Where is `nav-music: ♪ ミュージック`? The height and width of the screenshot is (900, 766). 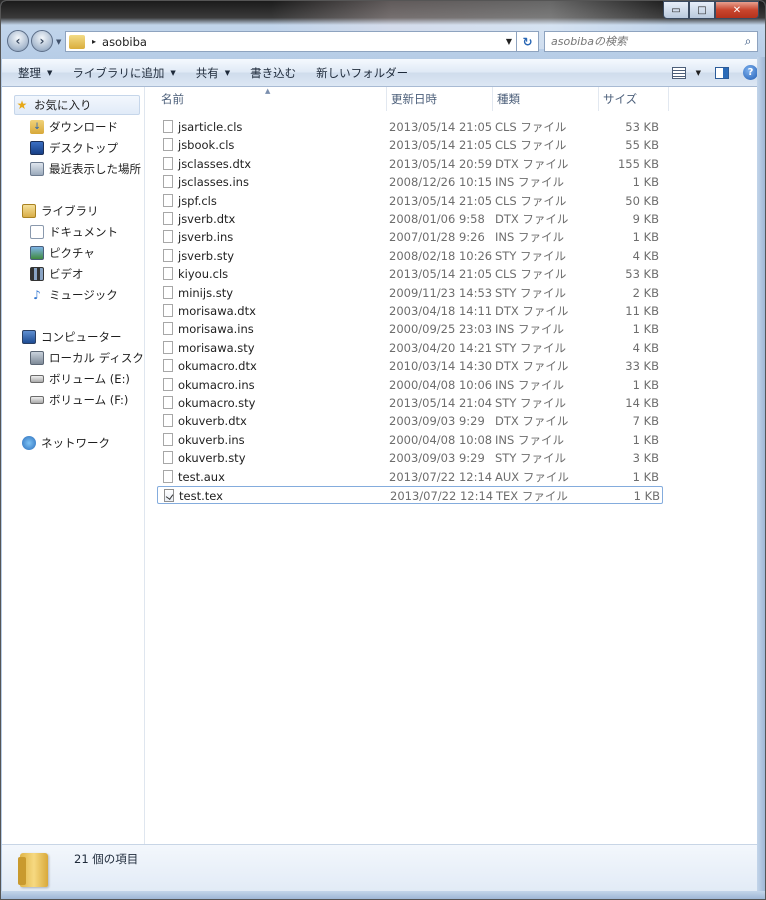
nav-music: ♪ ミュージック is located at coordinates (74, 295).